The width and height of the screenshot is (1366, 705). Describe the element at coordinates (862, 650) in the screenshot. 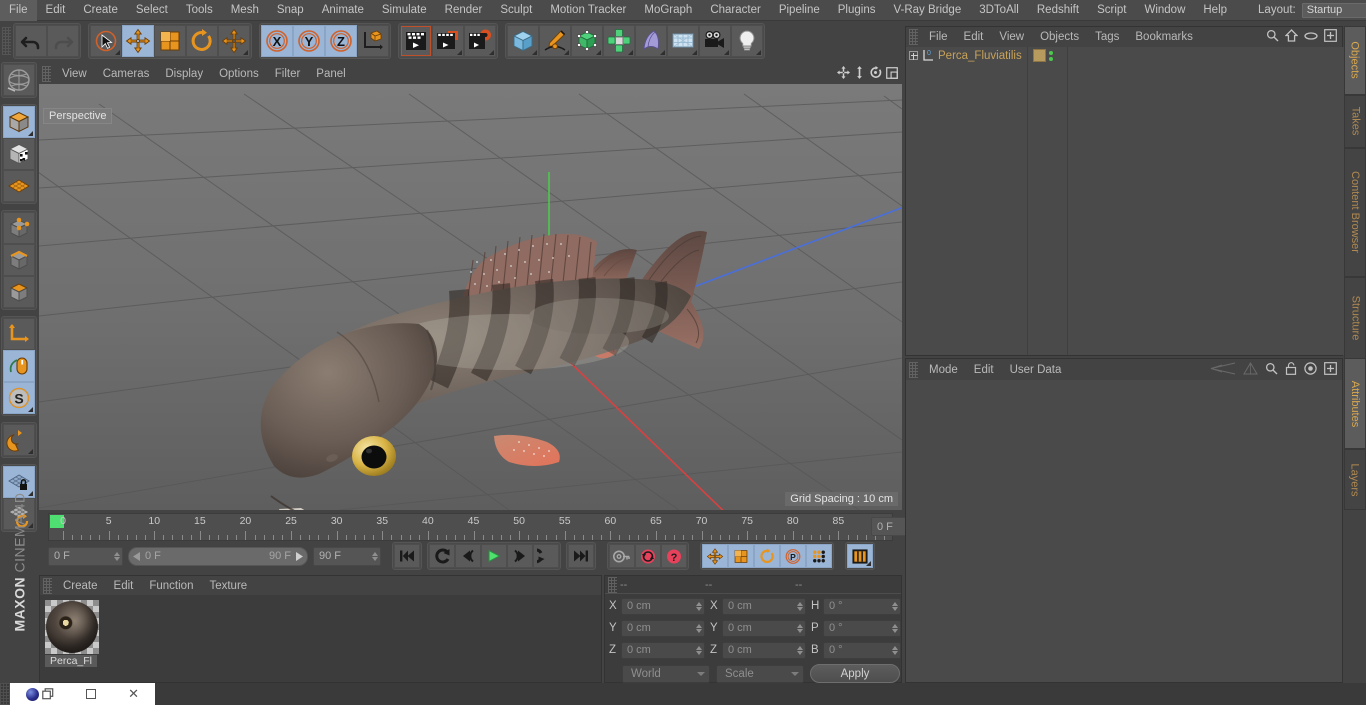

I see `coord-rot-b-field: 0 °` at that location.